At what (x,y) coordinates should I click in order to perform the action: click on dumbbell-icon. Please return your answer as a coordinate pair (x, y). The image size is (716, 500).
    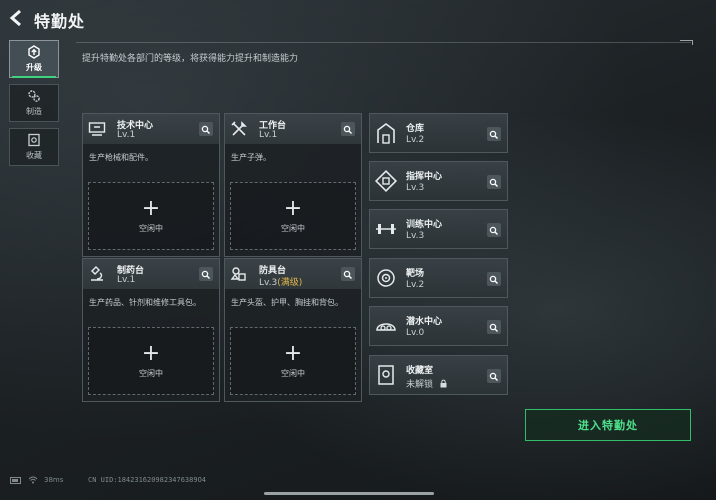
    Looking at the image, I should click on (386, 229).